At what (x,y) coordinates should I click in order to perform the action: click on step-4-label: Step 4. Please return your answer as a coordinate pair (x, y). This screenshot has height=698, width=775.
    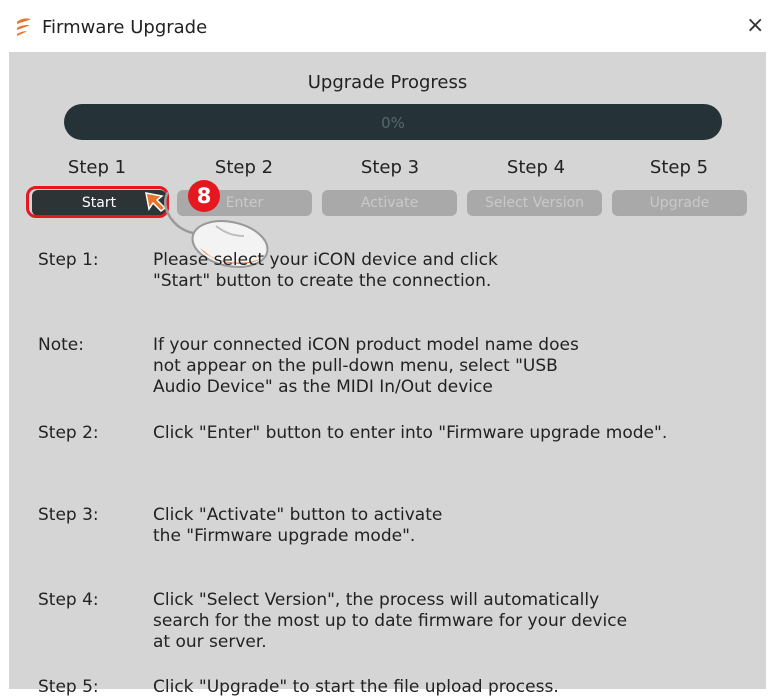
    Looking at the image, I should click on (536, 167).